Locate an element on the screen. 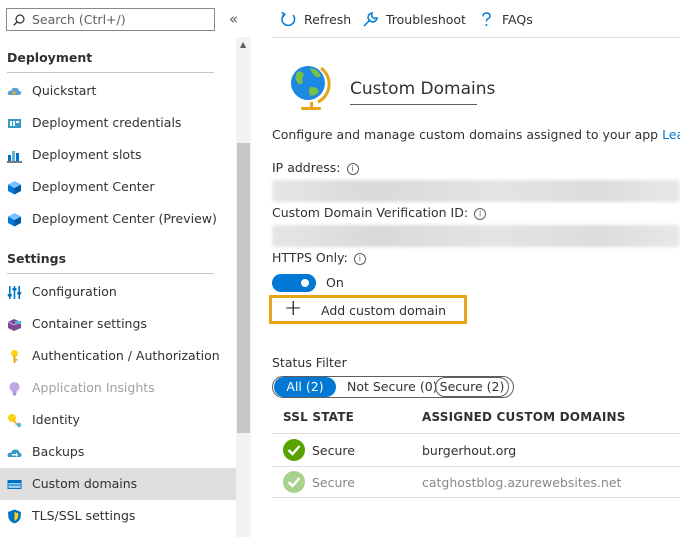 The height and width of the screenshot is (537, 680). sidebar-item-label: Backups is located at coordinates (58, 451).